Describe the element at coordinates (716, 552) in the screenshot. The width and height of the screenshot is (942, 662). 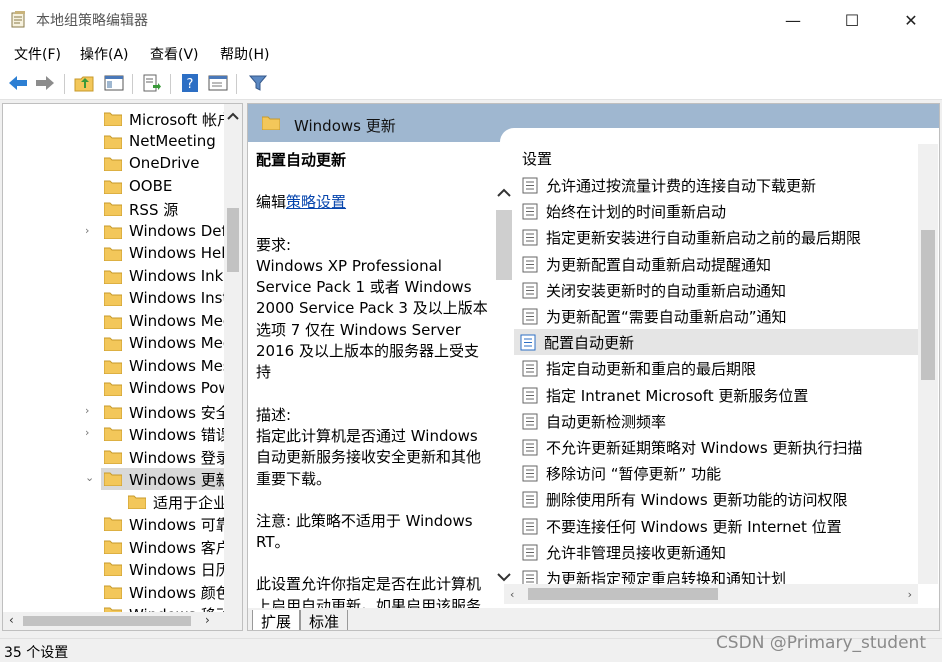
I see `setting-row: 允许非管理员接收更新通知` at that location.